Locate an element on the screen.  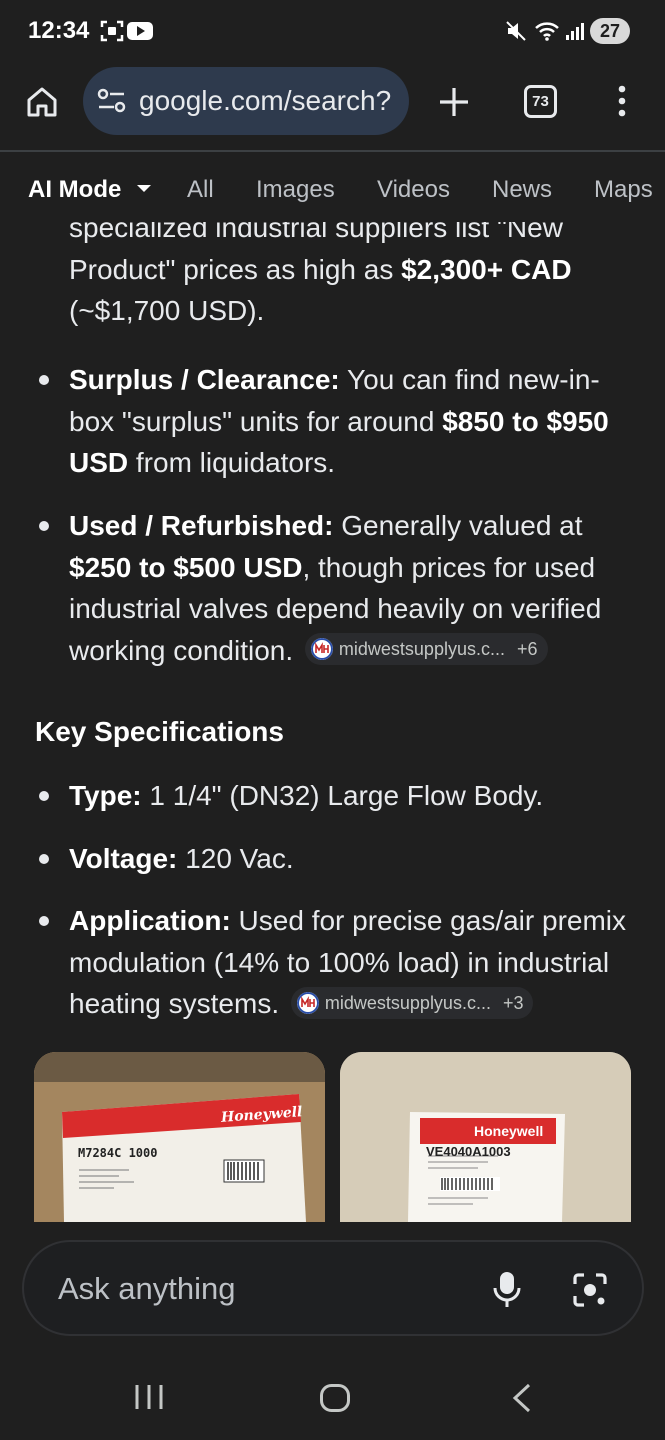
product-image-1: Honeywell M7284C 1000 is located at coordinates (179, 1137).